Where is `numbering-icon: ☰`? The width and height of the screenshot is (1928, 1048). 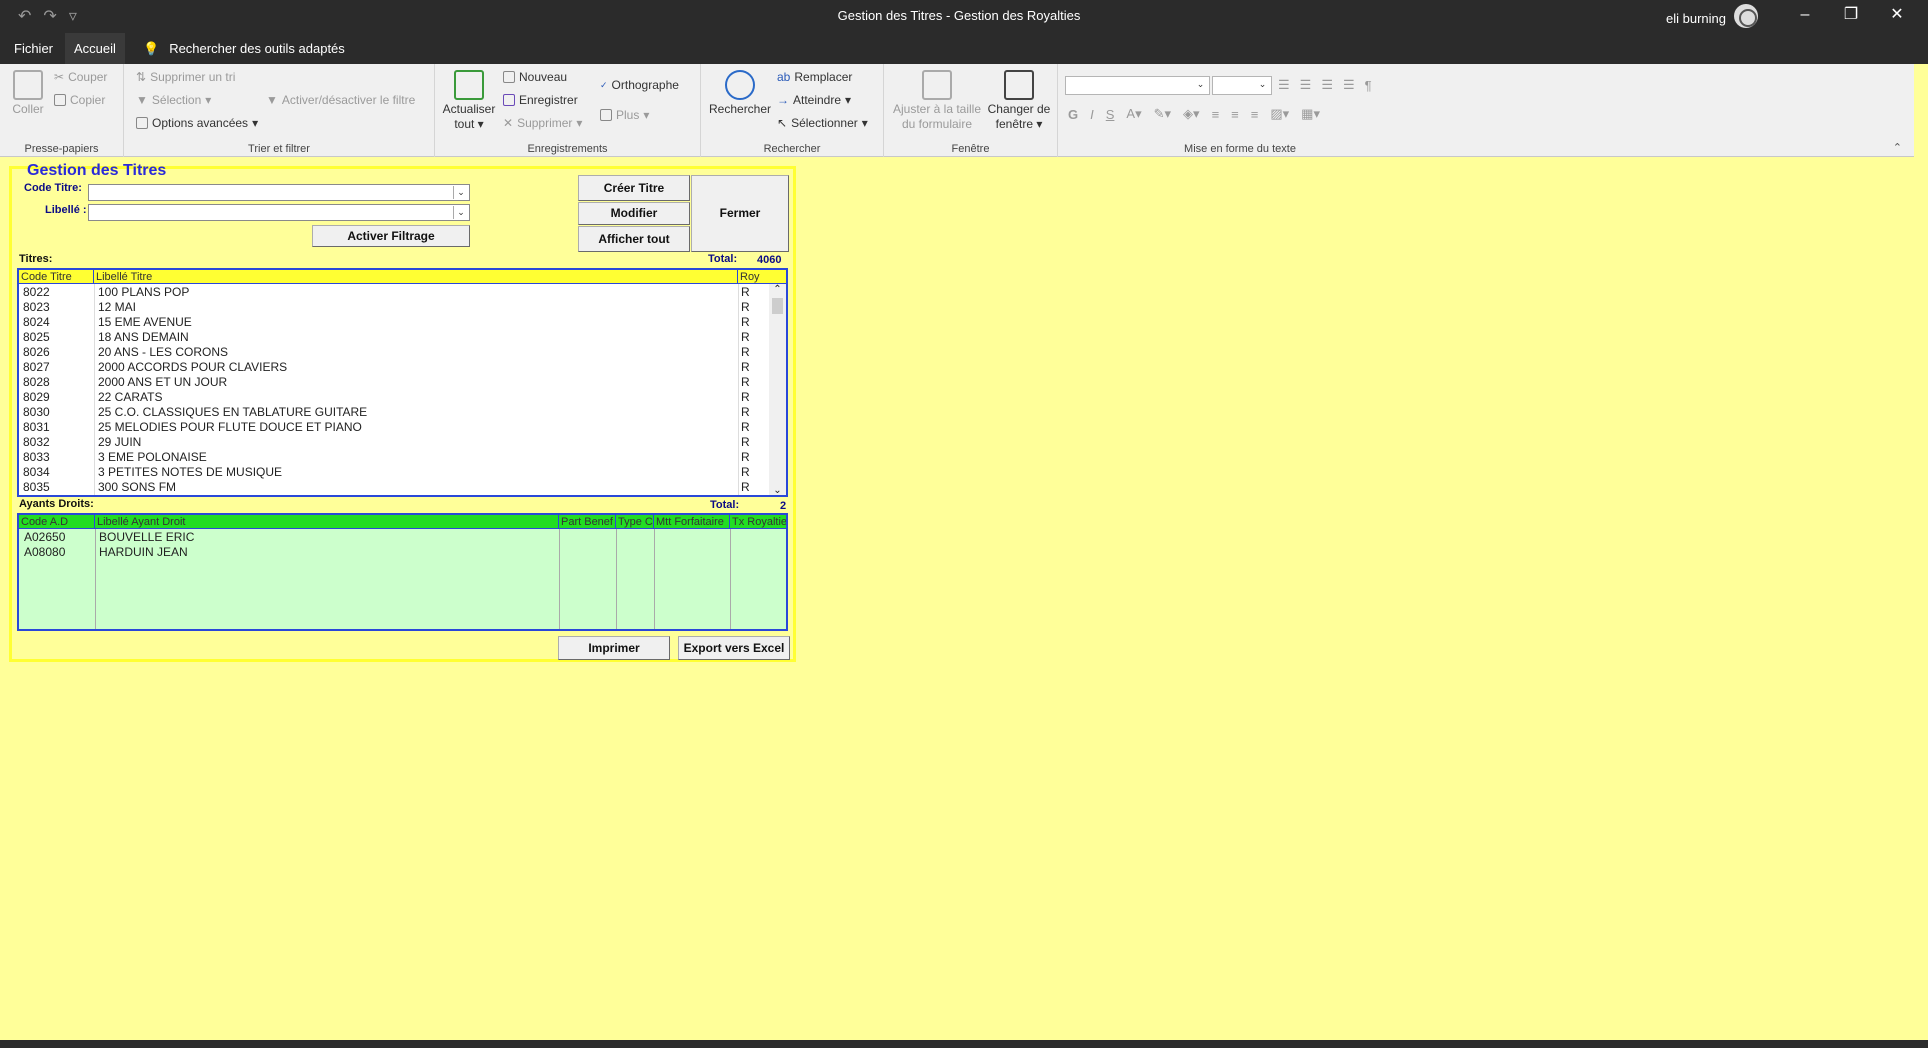 numbering-icon: ☰ is located at coordinates (1306, 85).